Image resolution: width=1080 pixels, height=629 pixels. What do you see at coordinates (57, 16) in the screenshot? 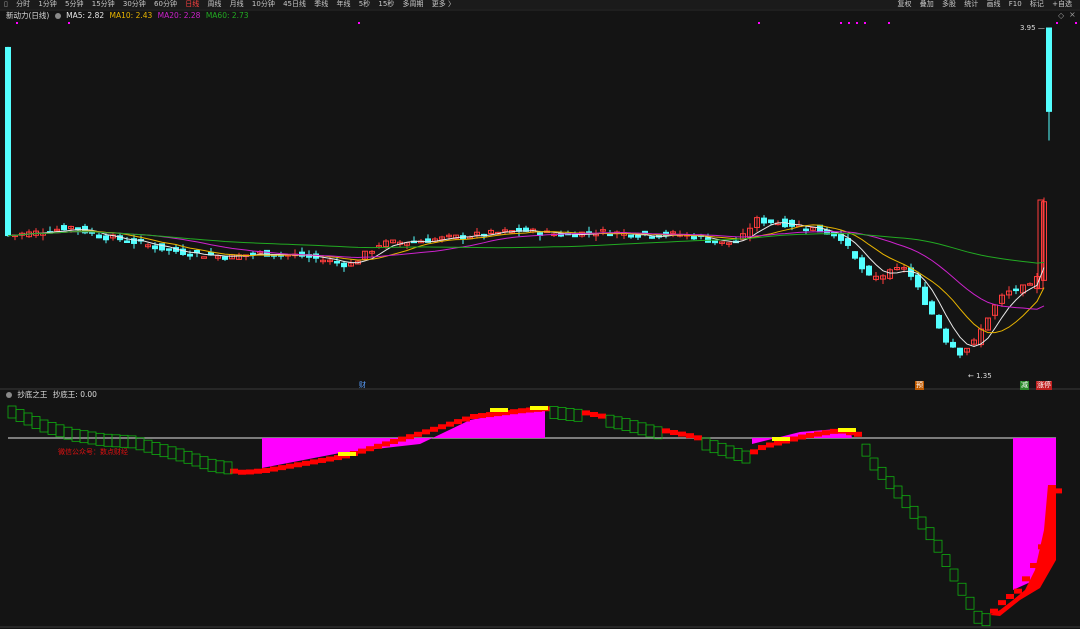
I see `settings-dot-icon` at bounding box center [57, 16].